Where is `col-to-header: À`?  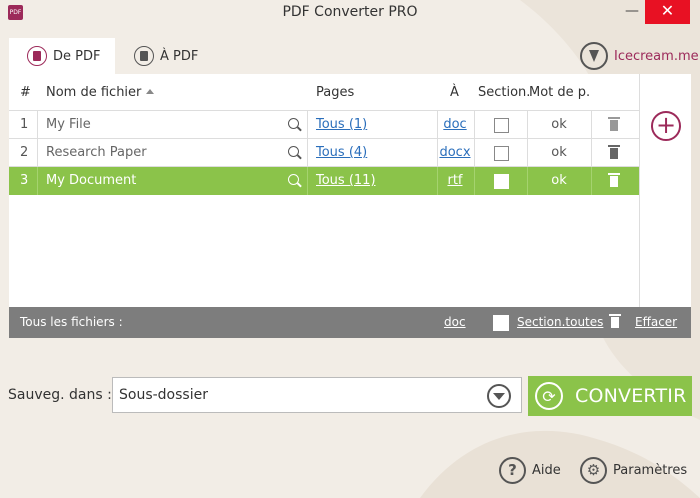 col-to-header: À is located at coordinates (454, 92).